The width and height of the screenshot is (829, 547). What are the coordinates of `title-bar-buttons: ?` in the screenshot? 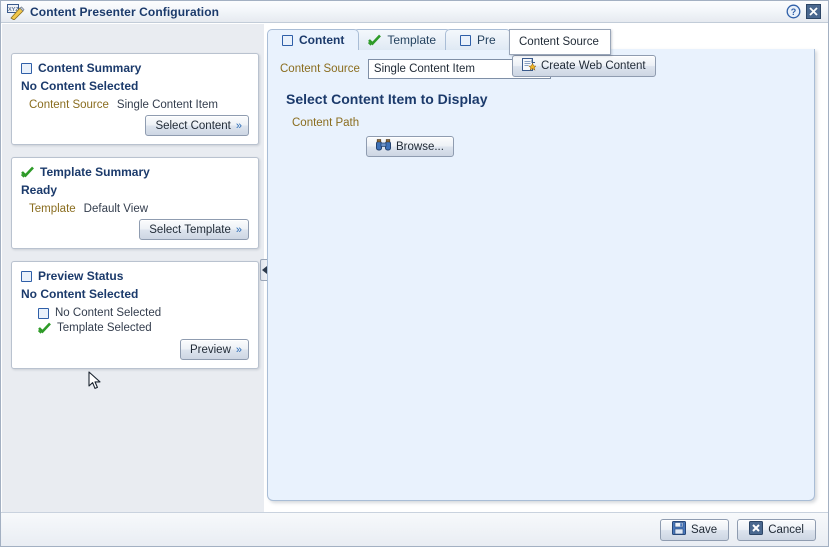 It's located at (803, 11).